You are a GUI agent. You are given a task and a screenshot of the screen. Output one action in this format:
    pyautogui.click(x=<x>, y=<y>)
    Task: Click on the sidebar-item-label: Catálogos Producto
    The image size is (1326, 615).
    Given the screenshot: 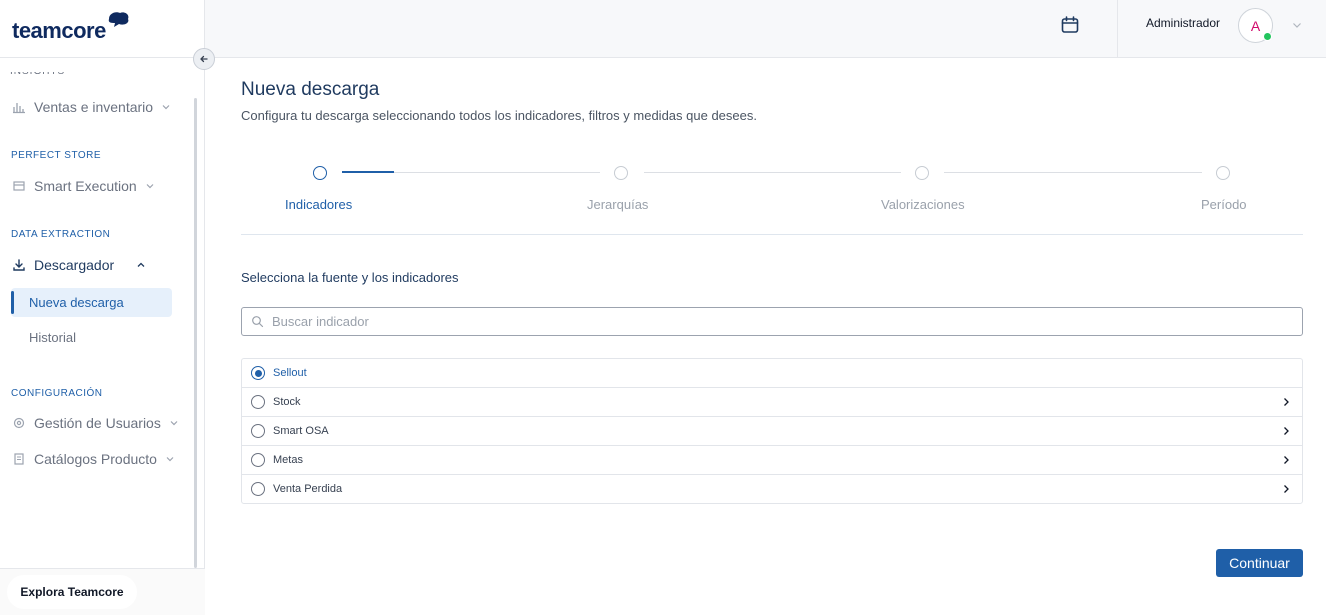 What is the action you would take?
    pyautogui.click(x=95, y=459)
    